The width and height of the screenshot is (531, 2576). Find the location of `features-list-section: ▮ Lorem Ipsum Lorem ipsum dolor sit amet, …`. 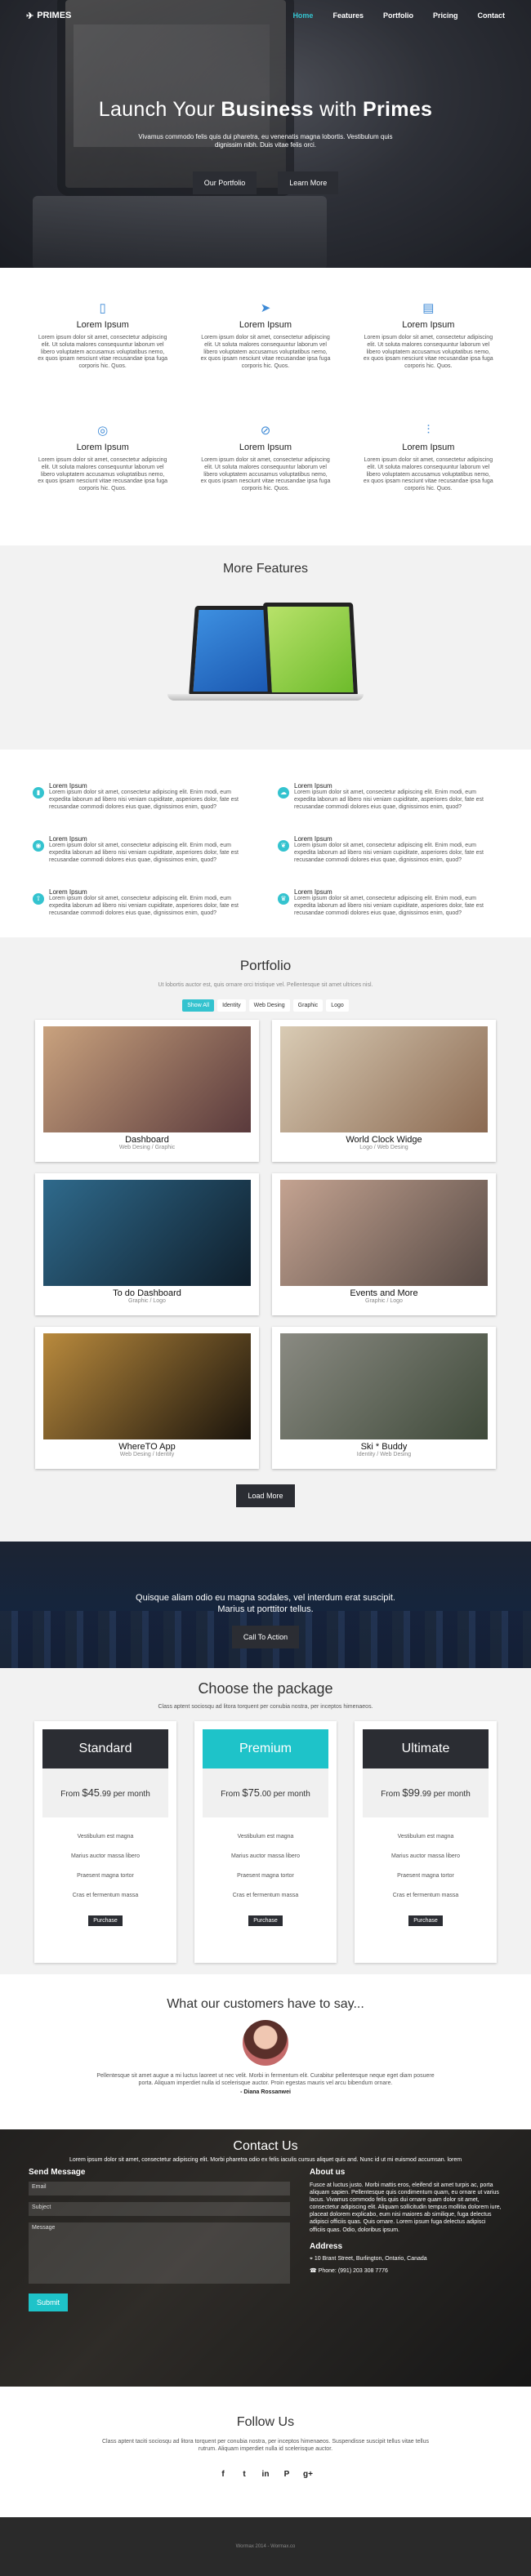

features-list-section: ▮ Lorem Ipsum Lorem ipsum dolor sit amet, … is located at coordinates (265, 843).